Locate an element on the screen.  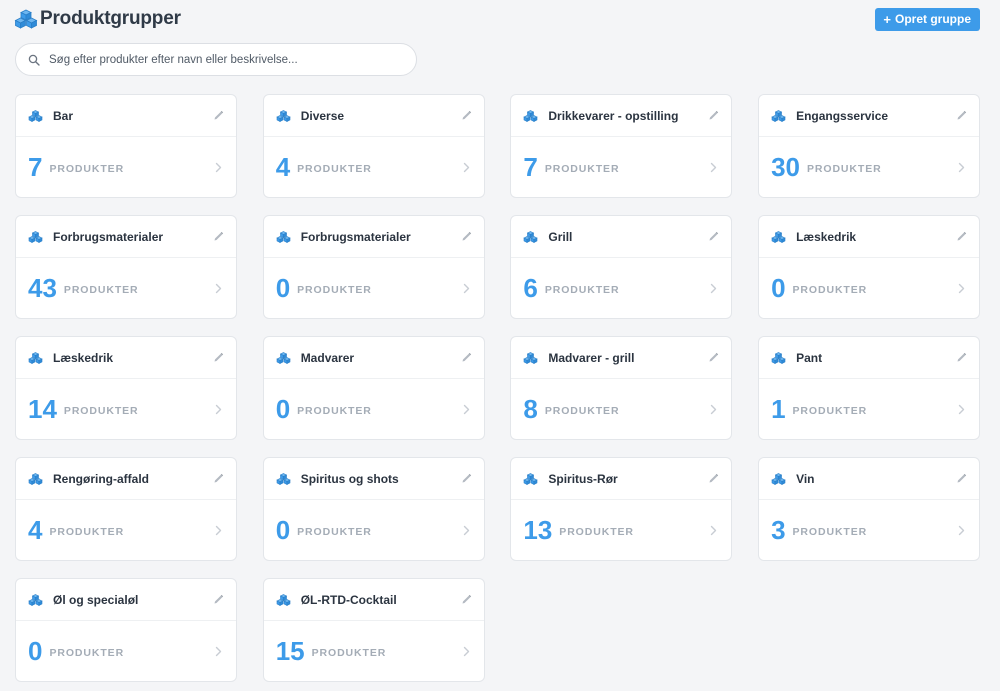
group-card: Øl og specialøl 0 PRODUKTER is located at coordinates (126, 630).